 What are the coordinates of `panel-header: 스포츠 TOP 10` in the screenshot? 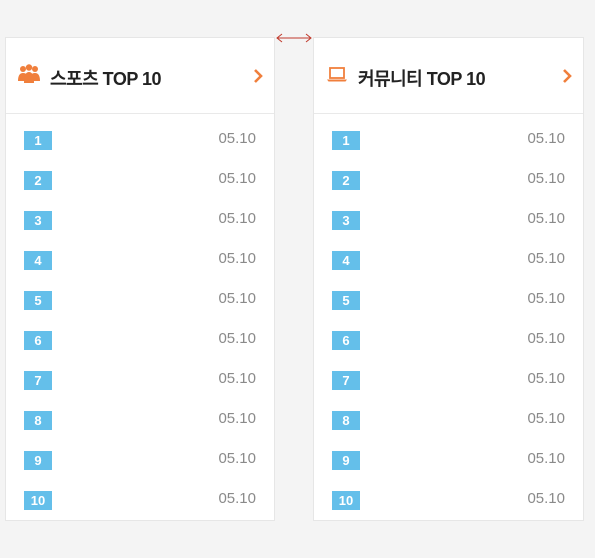 It's located at (140, 76).